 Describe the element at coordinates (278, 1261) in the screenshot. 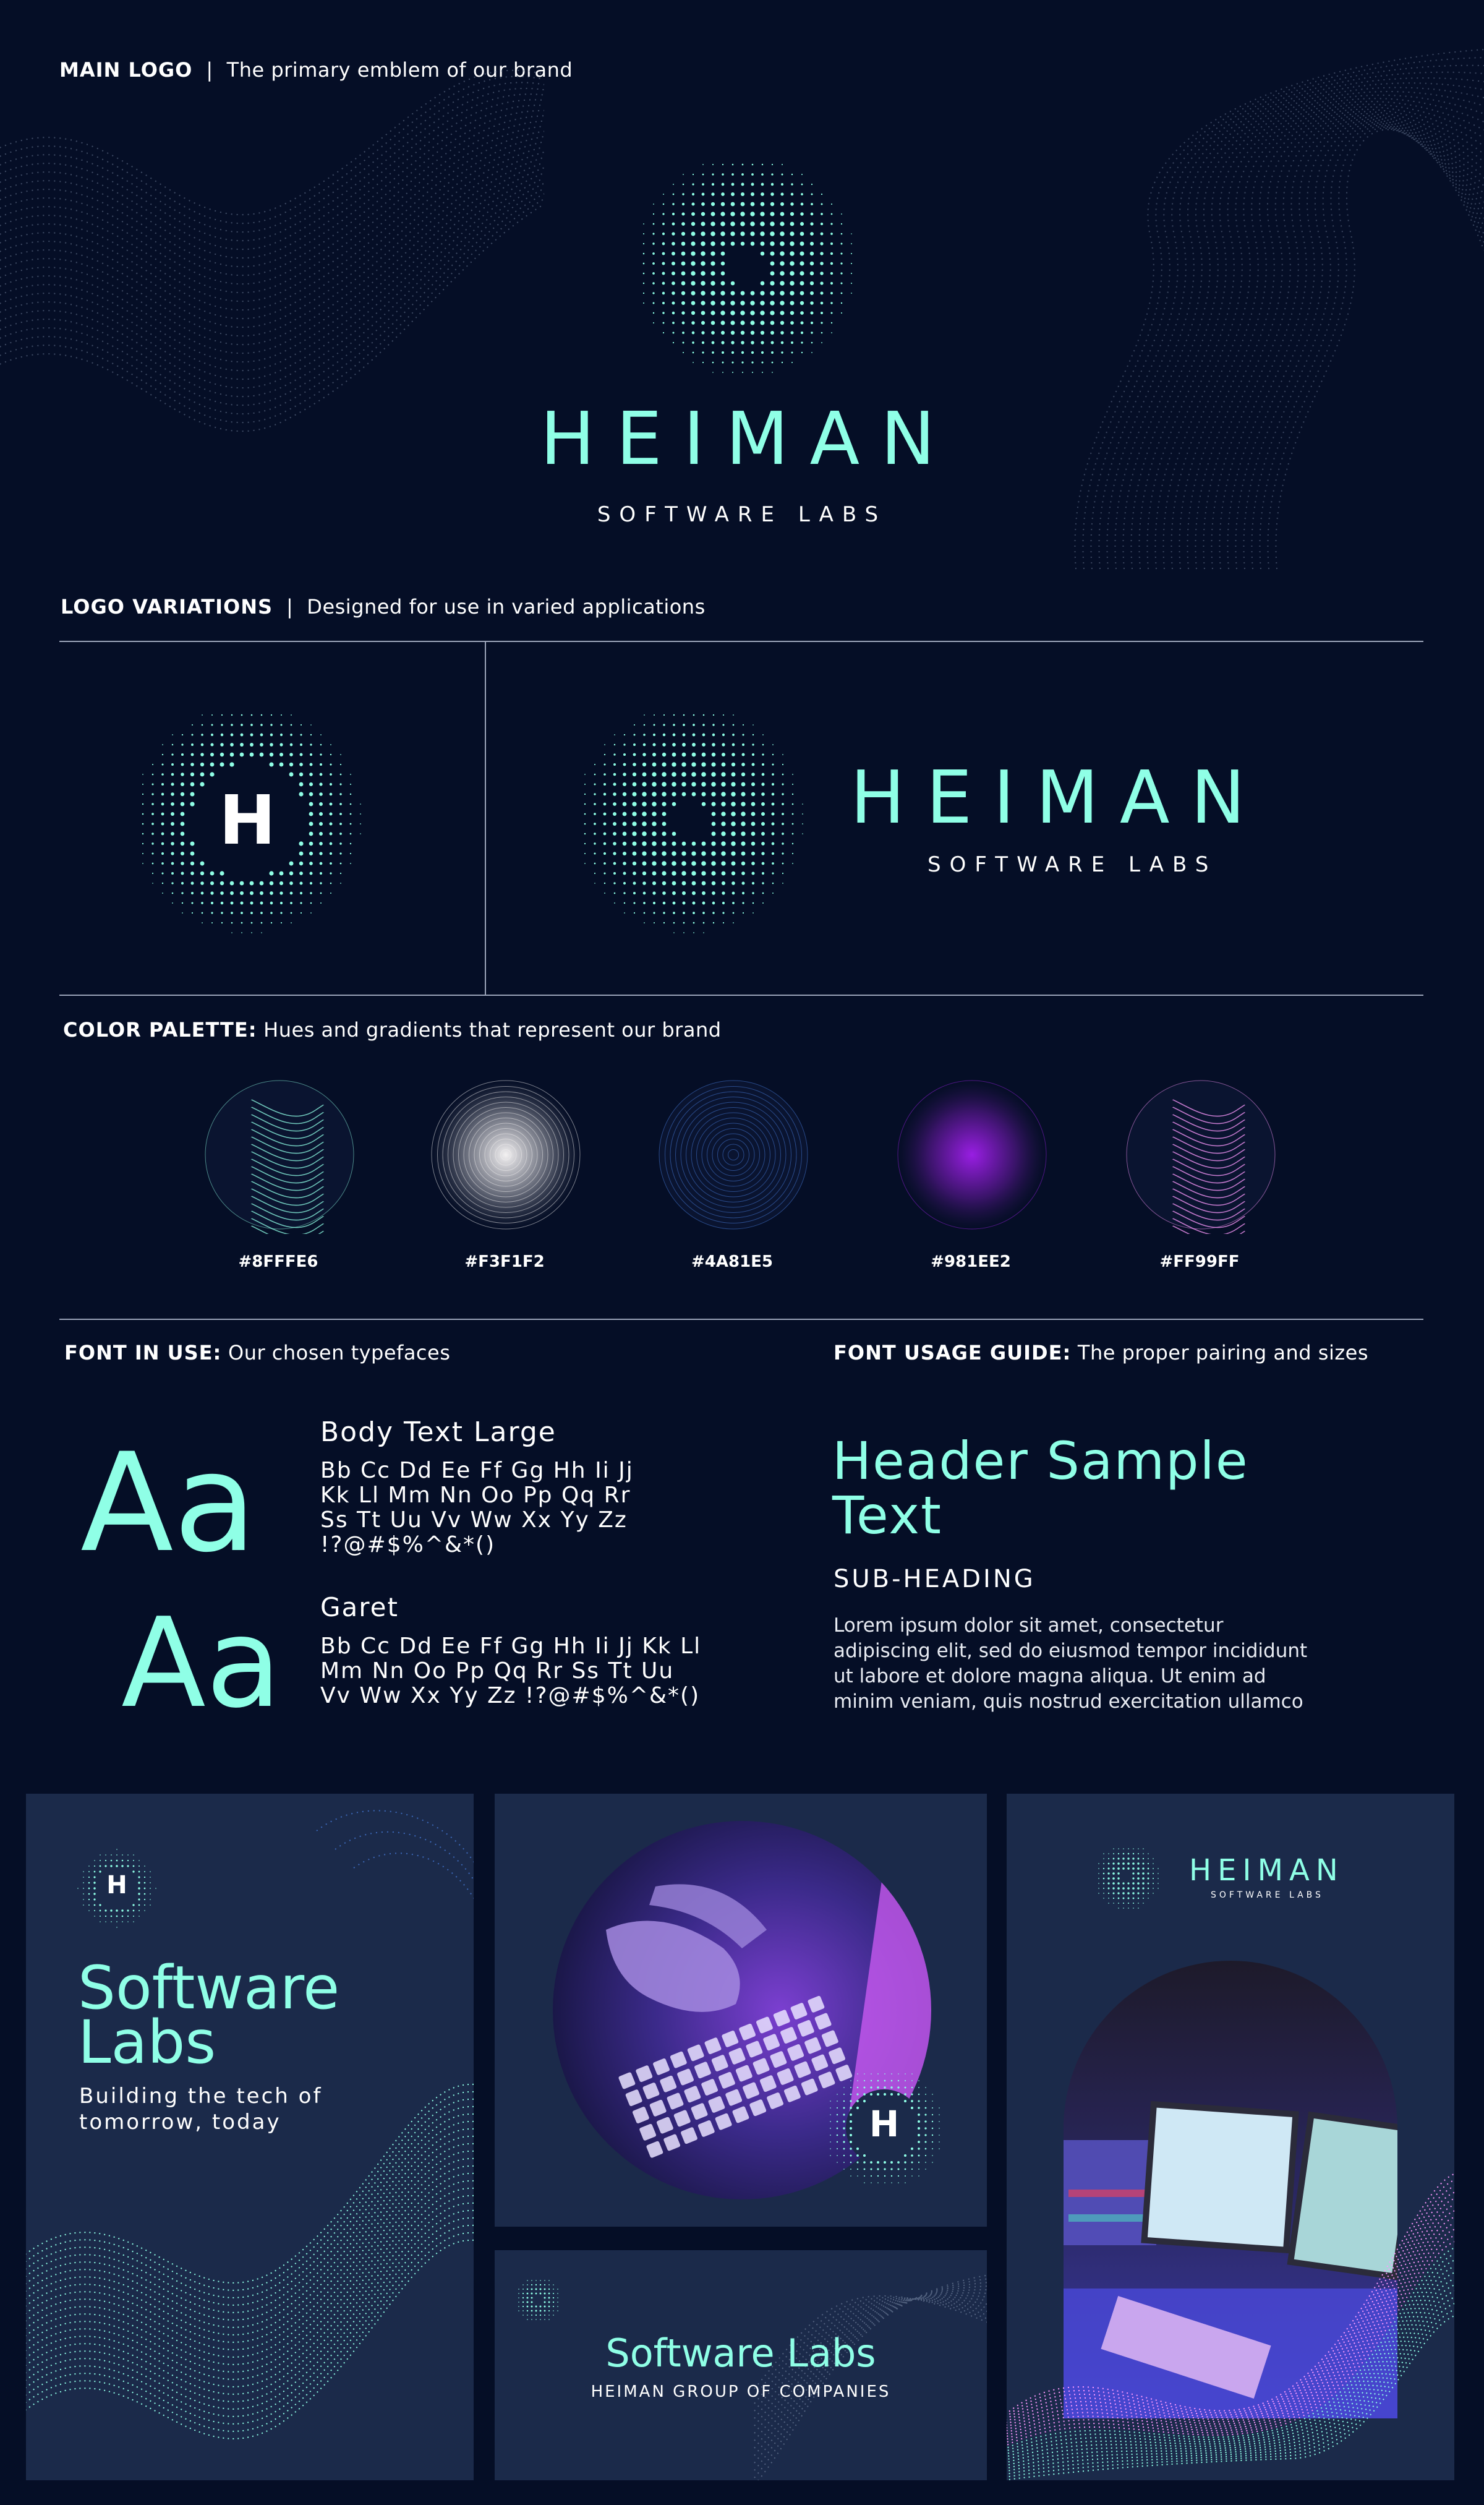

I see `swatch-hex-label: #8FFFE6` at that location.